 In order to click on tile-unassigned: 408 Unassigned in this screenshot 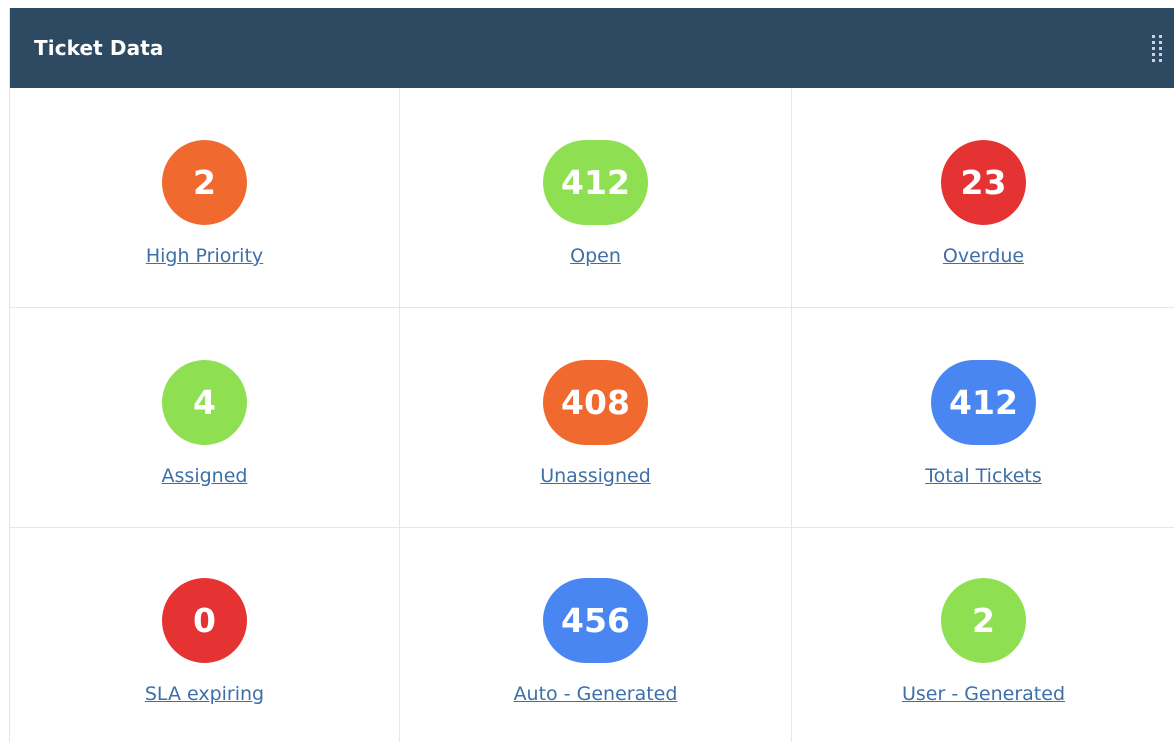, I will do `click(596, 418)`.